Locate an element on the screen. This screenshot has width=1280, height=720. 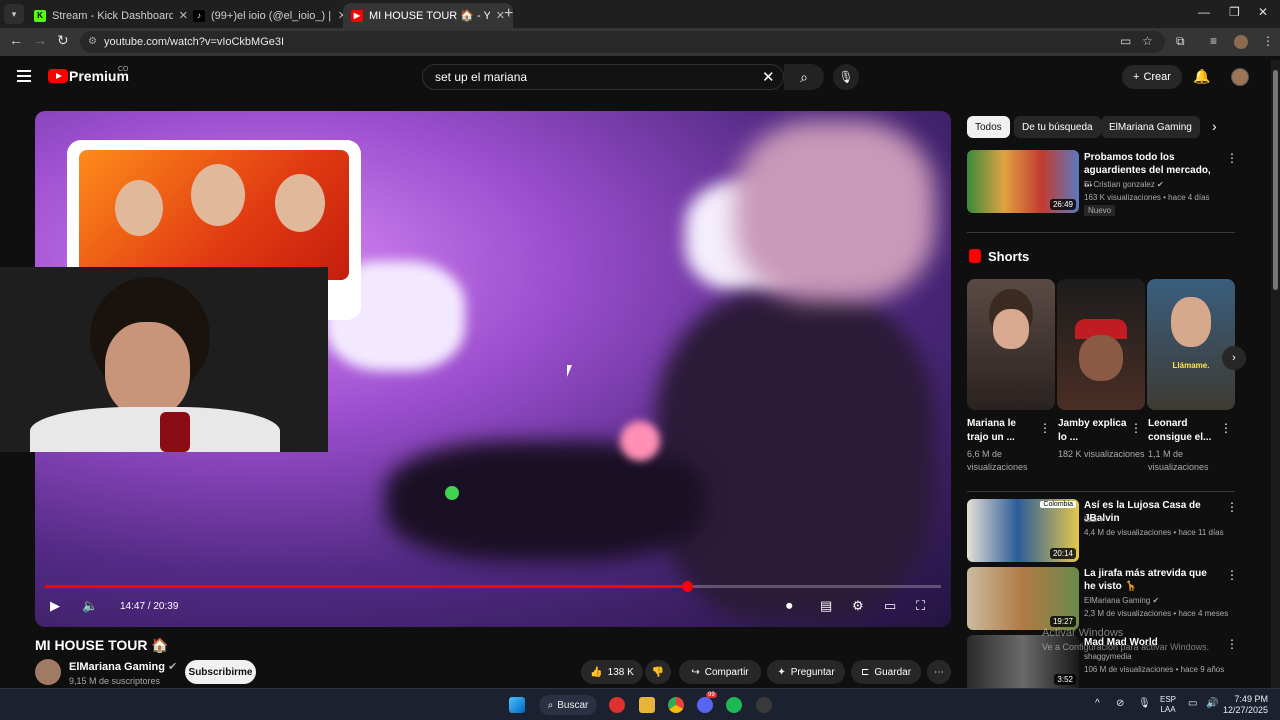
channel-name: ElMariana Gaming ✔ is located at coordinates (123, 666).